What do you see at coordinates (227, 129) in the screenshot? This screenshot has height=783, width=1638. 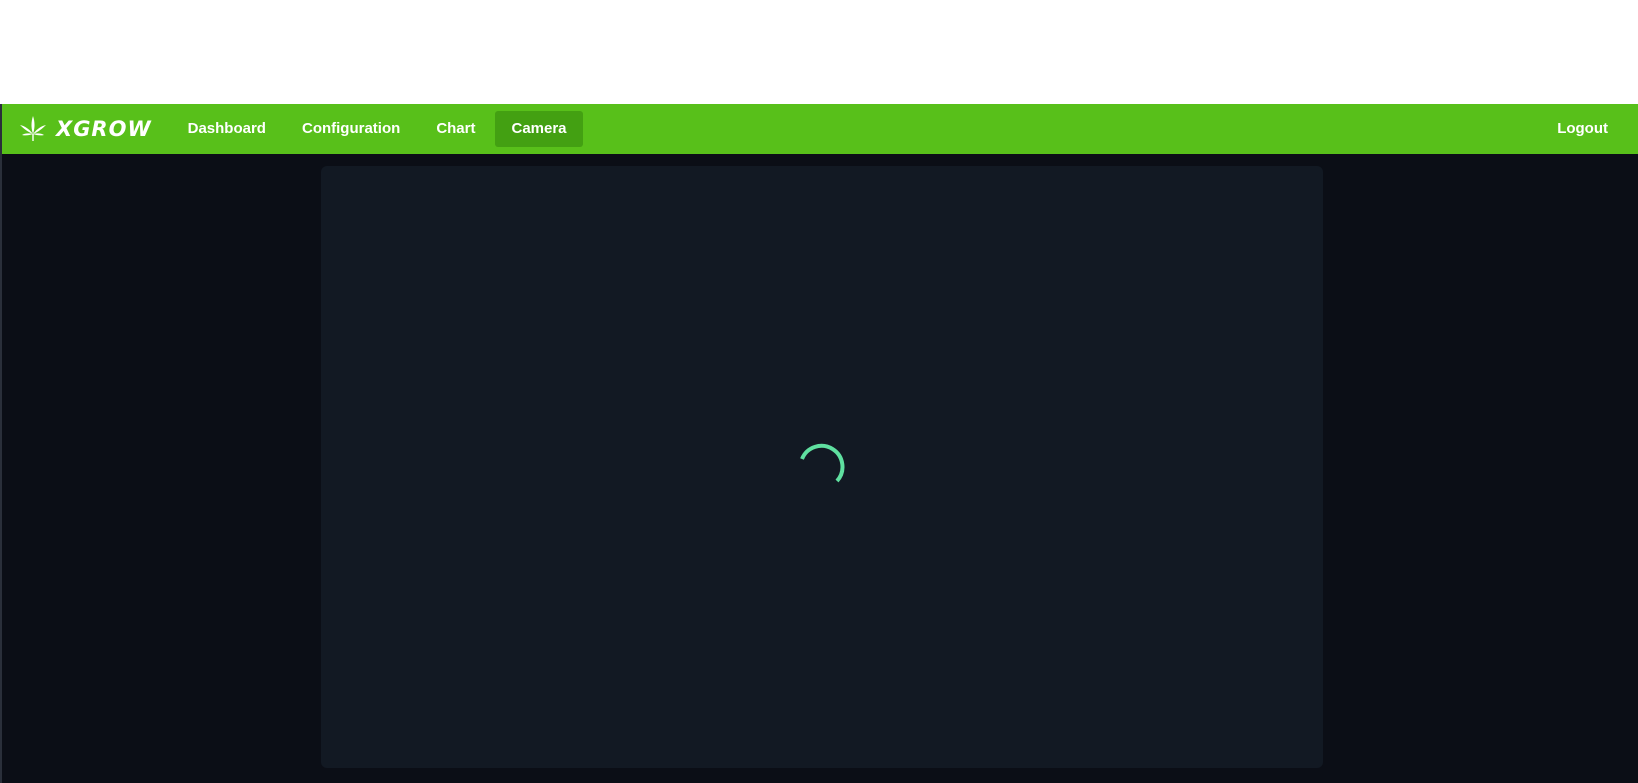 I see `nav-item-dashboard: Dashboard` at bounding box center [227, 129].